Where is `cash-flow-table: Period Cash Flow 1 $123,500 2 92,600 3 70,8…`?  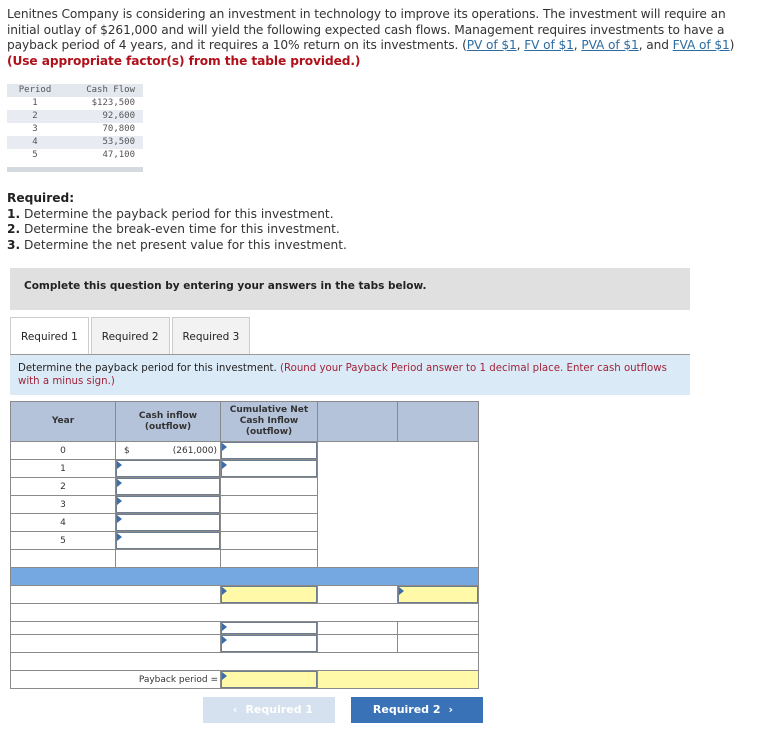
cash-flow-table: Period Cash Flow 1 $123,500 2 92,600 3 70,8… is located at coordinates (75, 128).